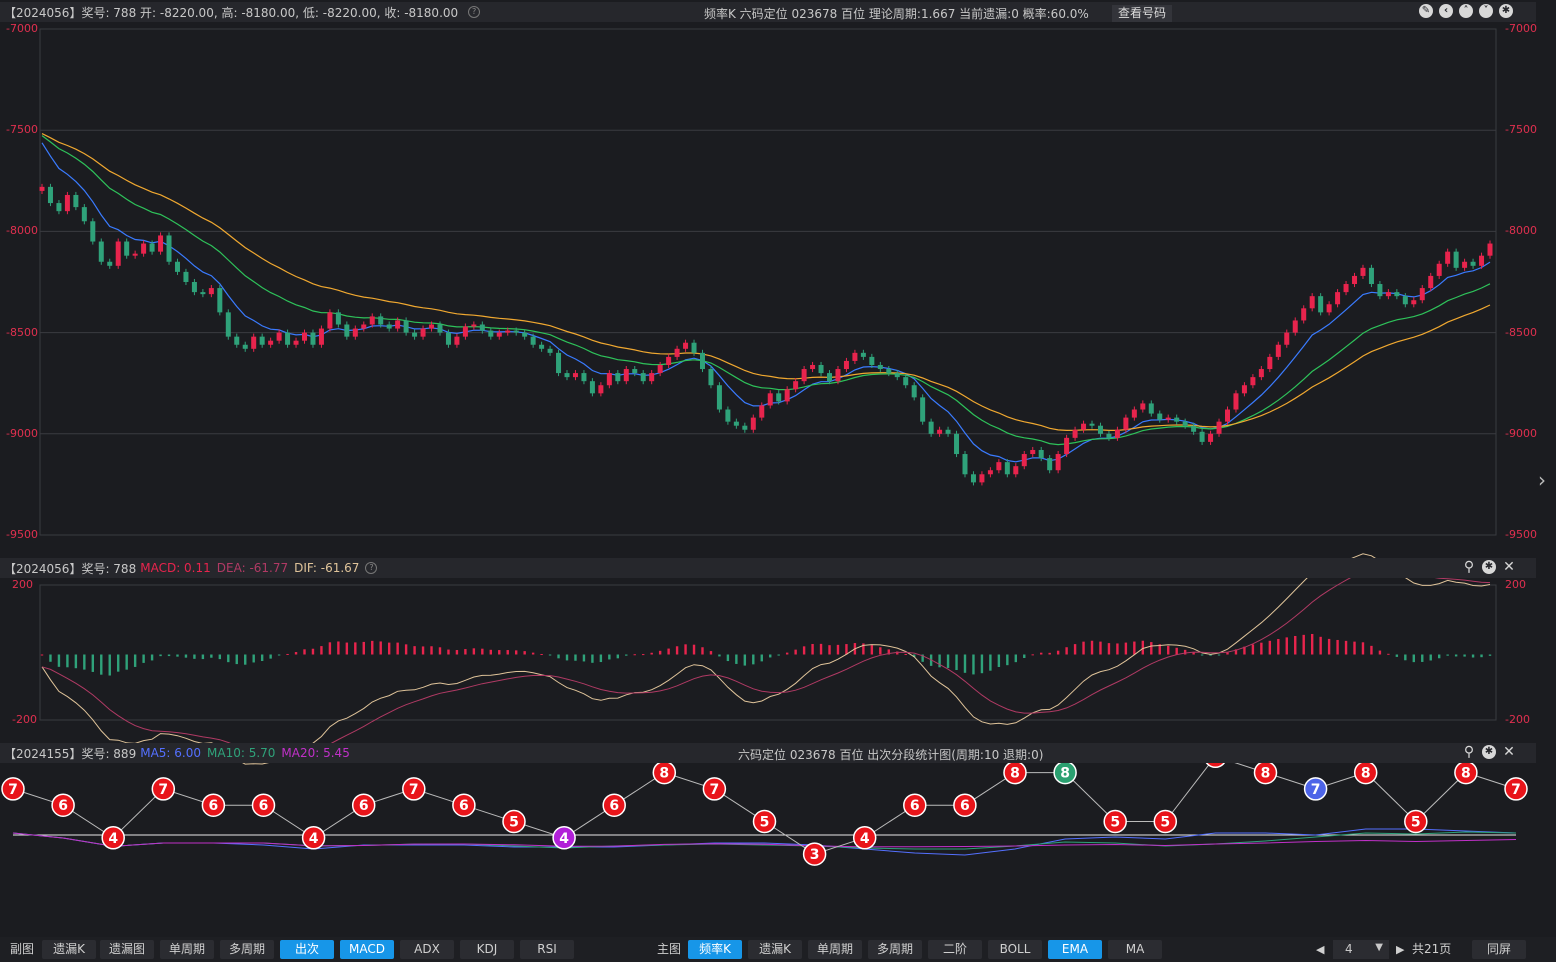 The width and height of the screenshot is (1556, 962). What do you see at coordinates (955, 949) in the screenshot?
I see `main-chart-button-4: 二阶` at bounding box center [955, 949].